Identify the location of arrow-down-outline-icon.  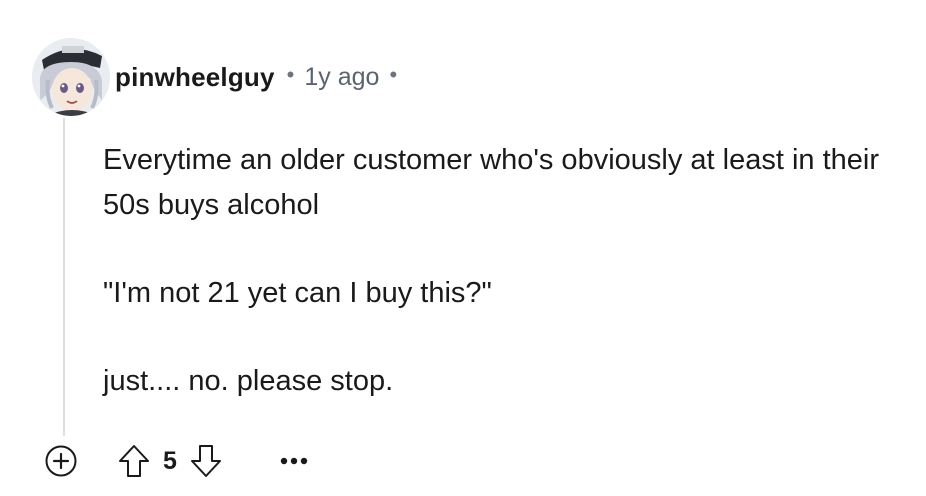
(206, 461).